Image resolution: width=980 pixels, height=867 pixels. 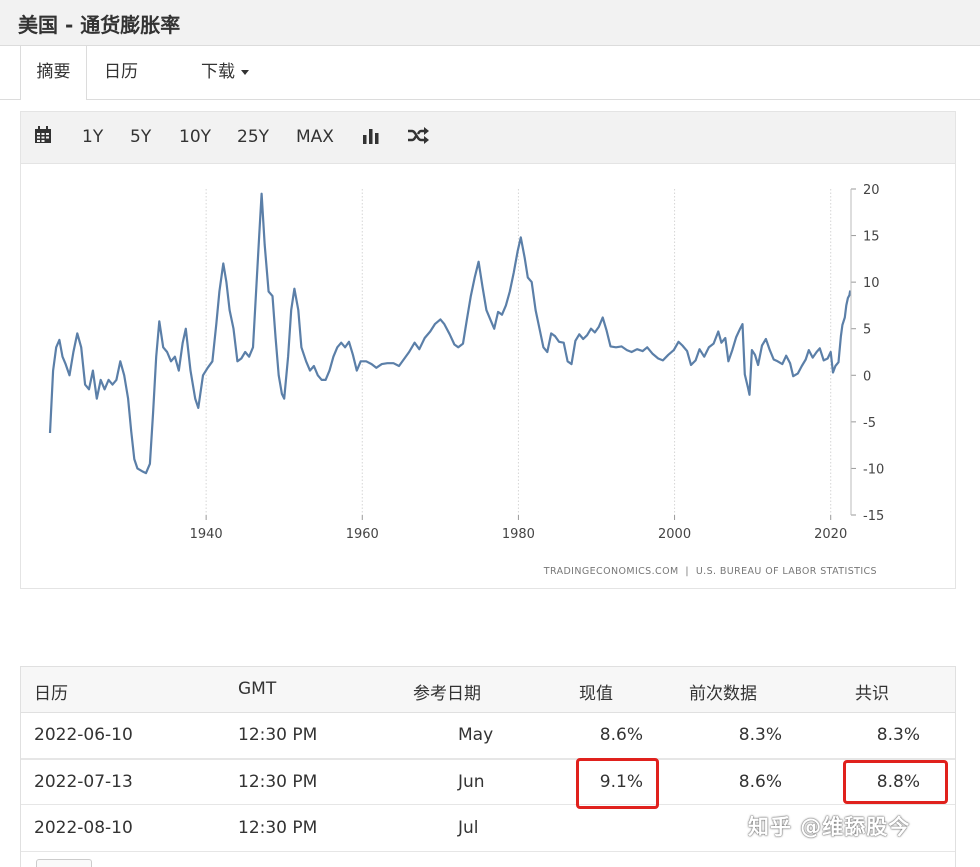 I want to click on table-row: 2022-07-13 12:30 PM Jun 9.1% 8.6% 8.8%, so click(x=488, y=782).